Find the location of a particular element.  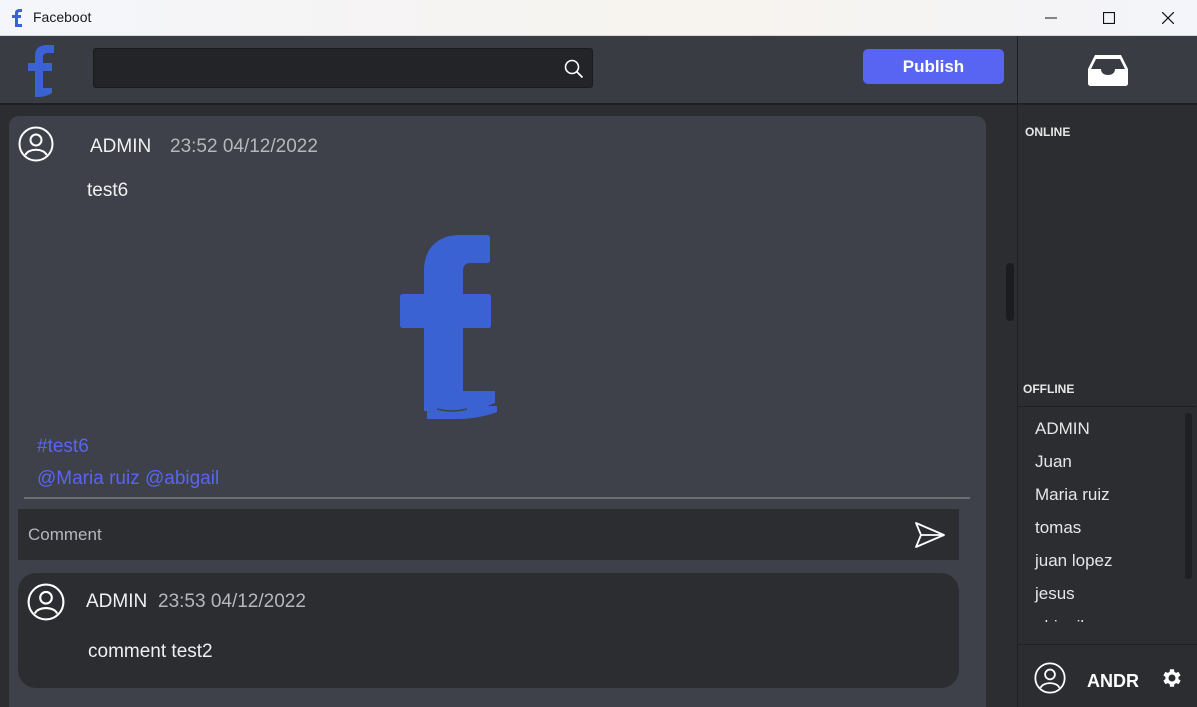

online-section-title: ONLINE is located at coordinates (1048, 132).